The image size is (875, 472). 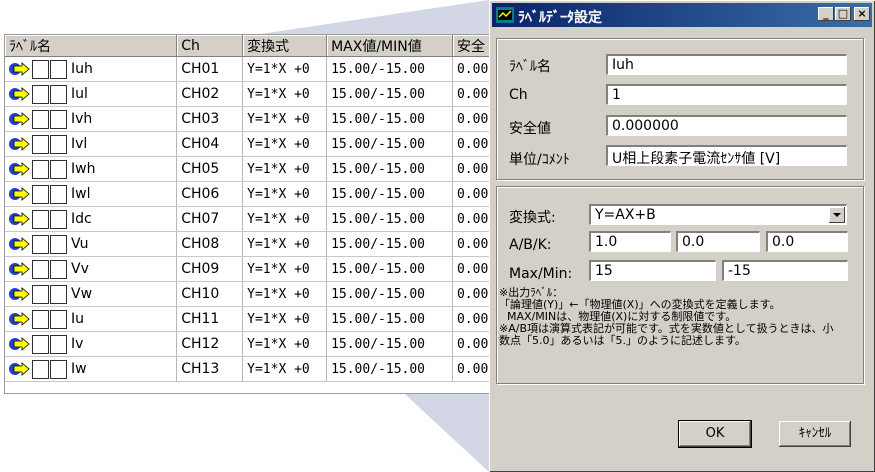 I want to click on col-header-safe: 安全, so click(x=472, y=46).